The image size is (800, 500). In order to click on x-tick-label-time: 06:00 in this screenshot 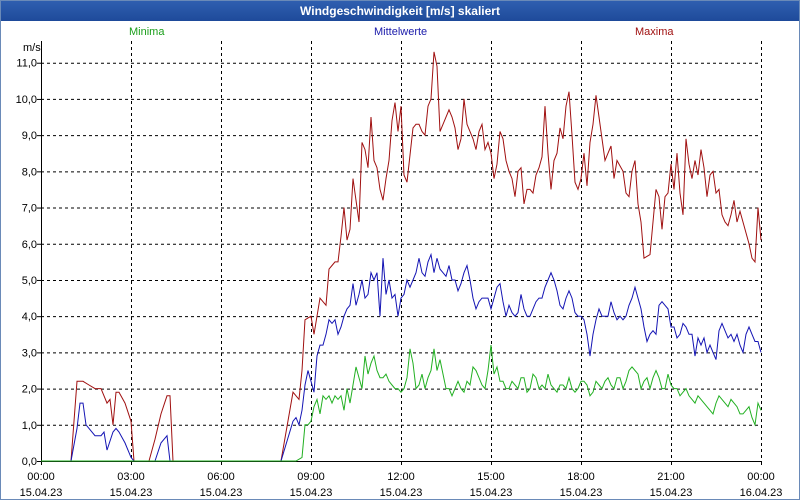, I will do `click(221, 477)`.